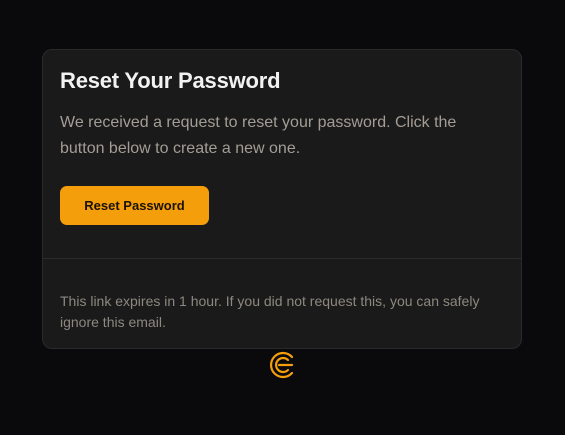 The height and width of the screenshot is (435, 565). Describe the element at coordinates (170, 80) in the screenshot. I see `email-title: Reset Your Password` at that location.